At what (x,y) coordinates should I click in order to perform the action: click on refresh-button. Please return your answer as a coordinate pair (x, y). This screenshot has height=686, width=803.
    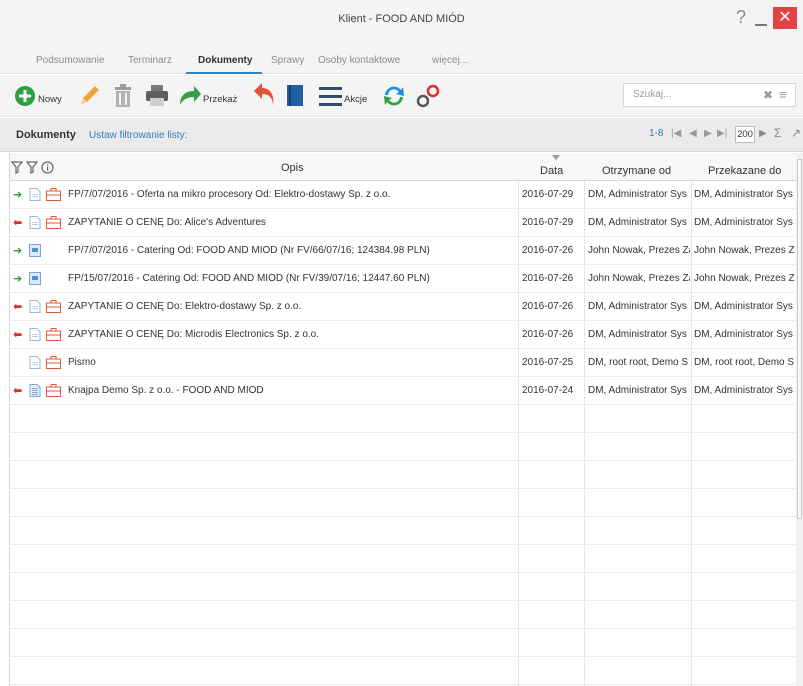
    Looking at the image, I should click on (394, 96).